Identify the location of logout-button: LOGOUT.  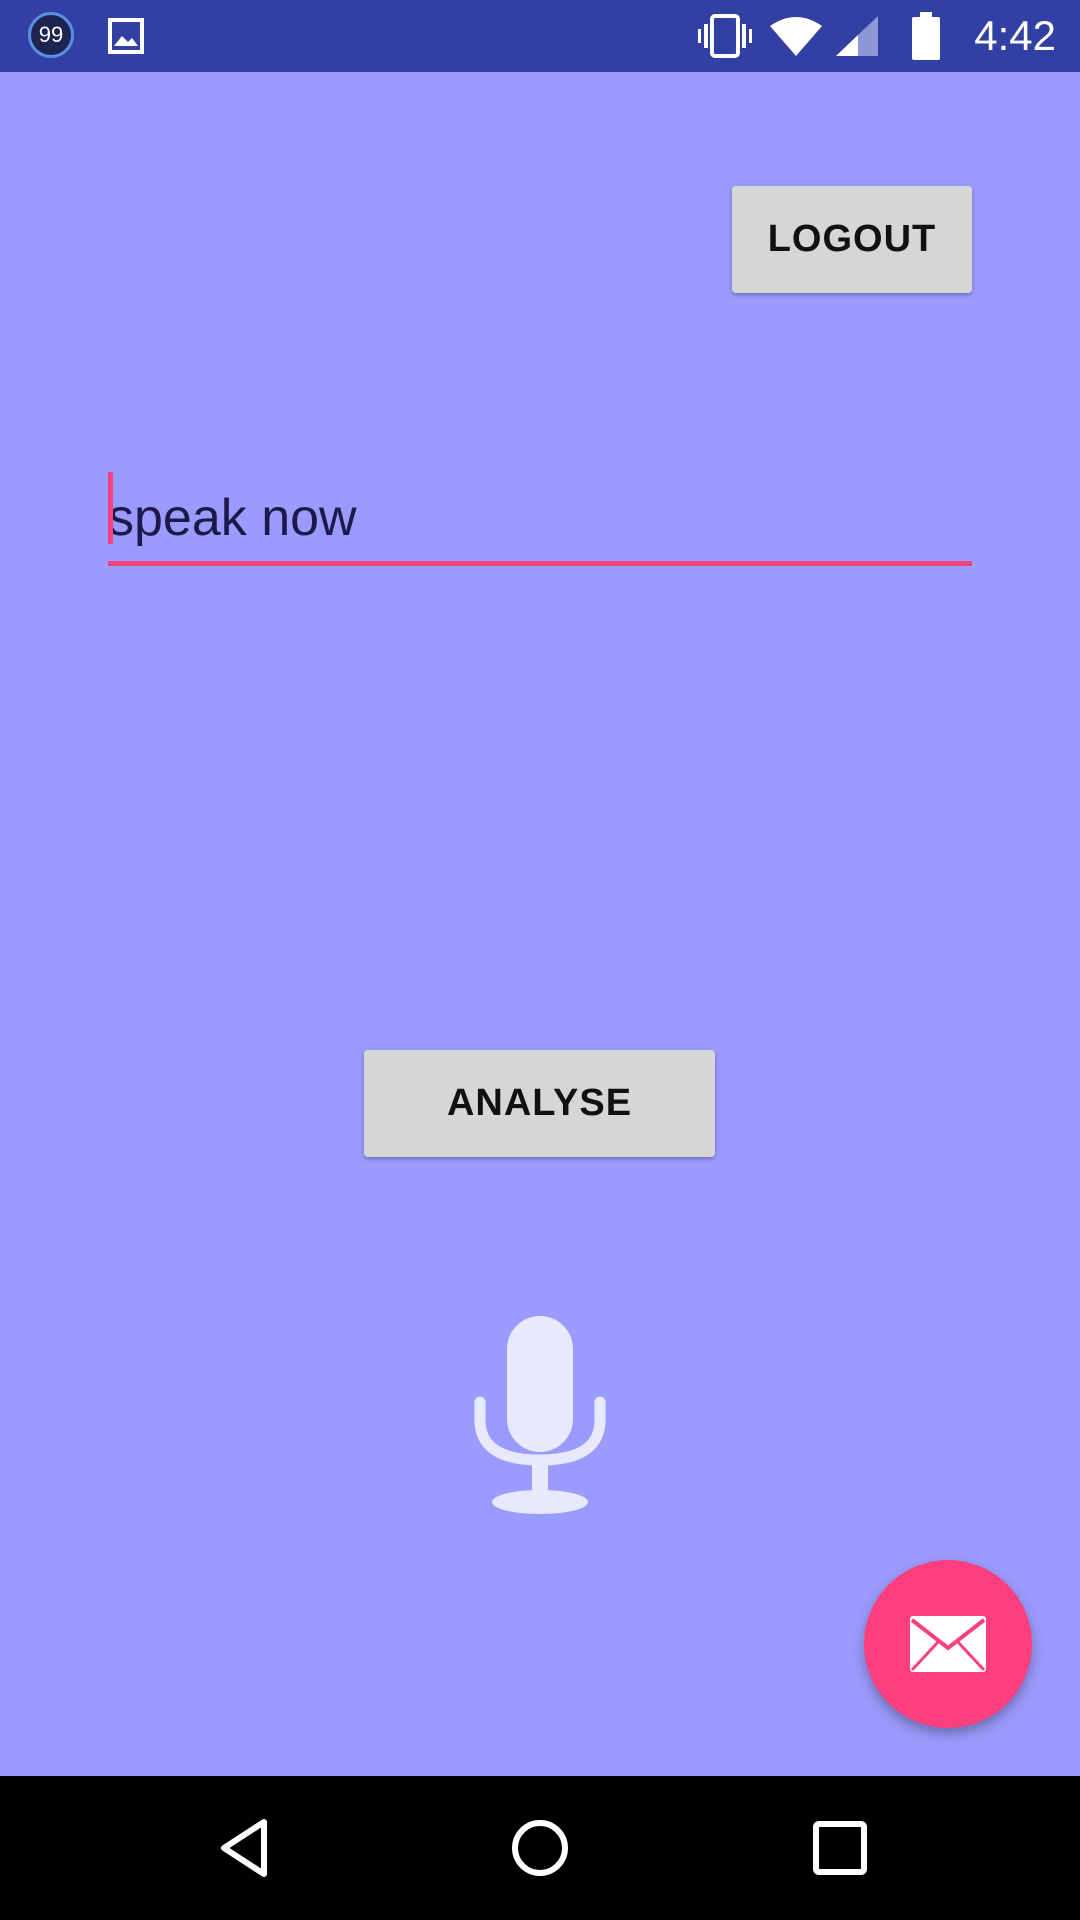
(852, 239).